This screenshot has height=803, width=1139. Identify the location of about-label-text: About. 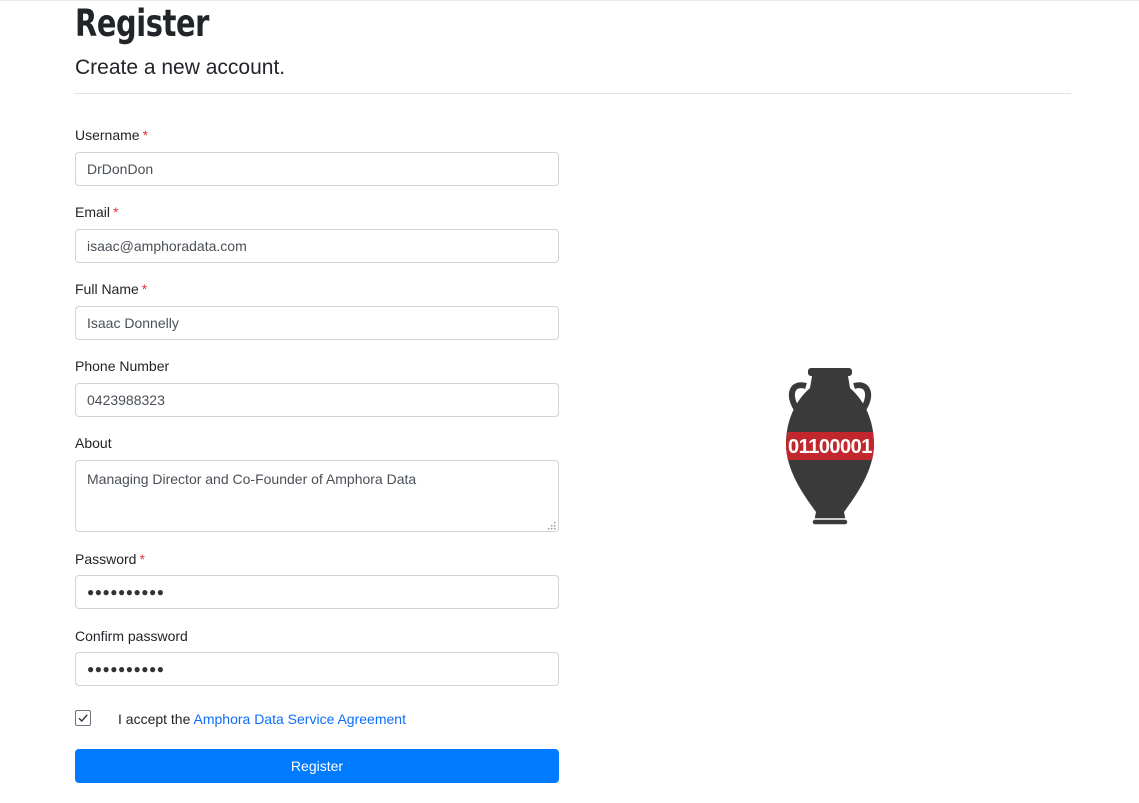
(93, 443).